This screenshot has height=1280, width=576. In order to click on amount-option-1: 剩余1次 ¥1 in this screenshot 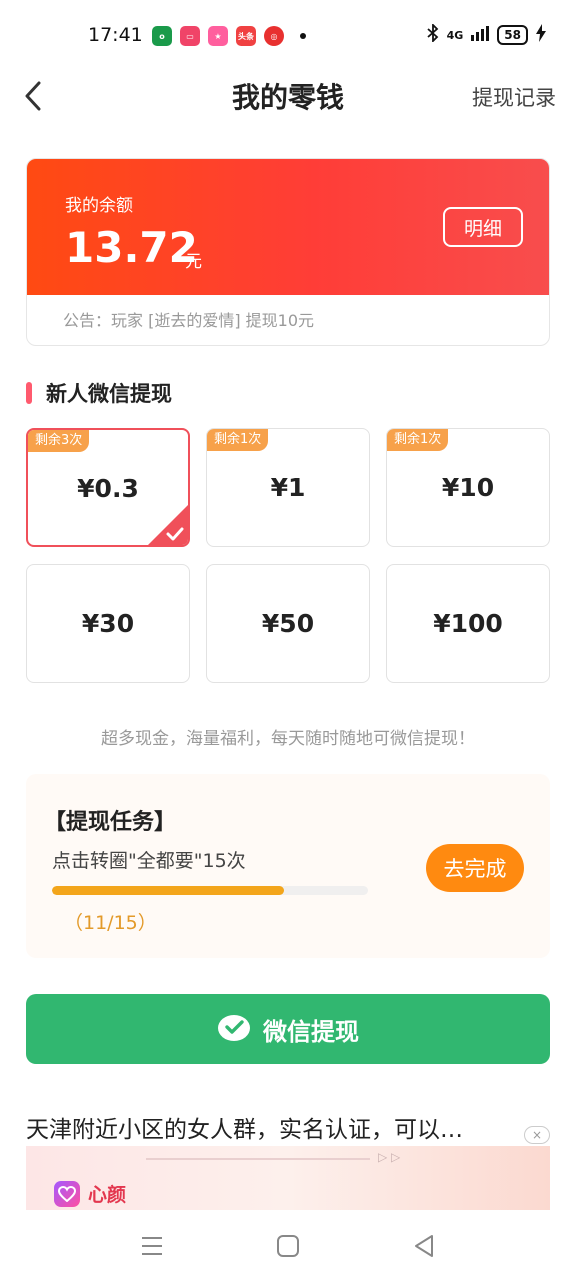, I will do `click(288, 487)`.